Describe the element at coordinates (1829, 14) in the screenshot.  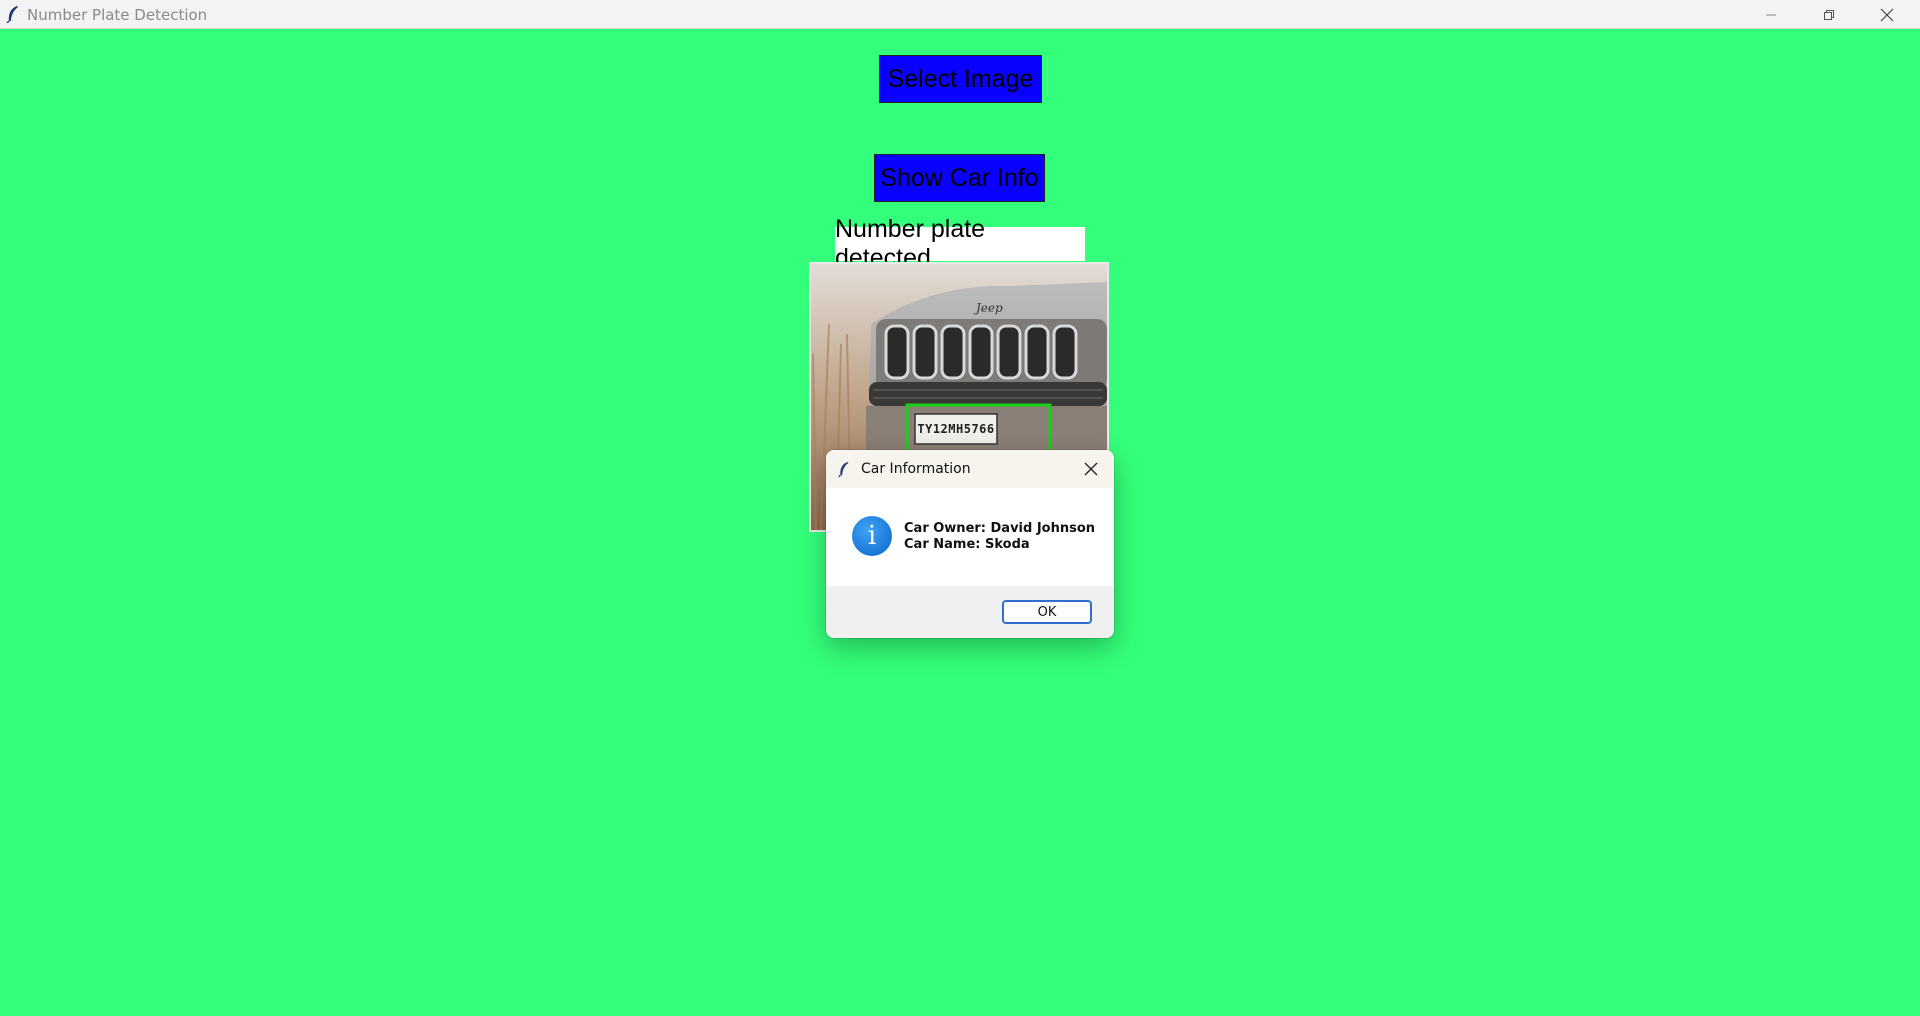
I see `restore-icon` at that location.